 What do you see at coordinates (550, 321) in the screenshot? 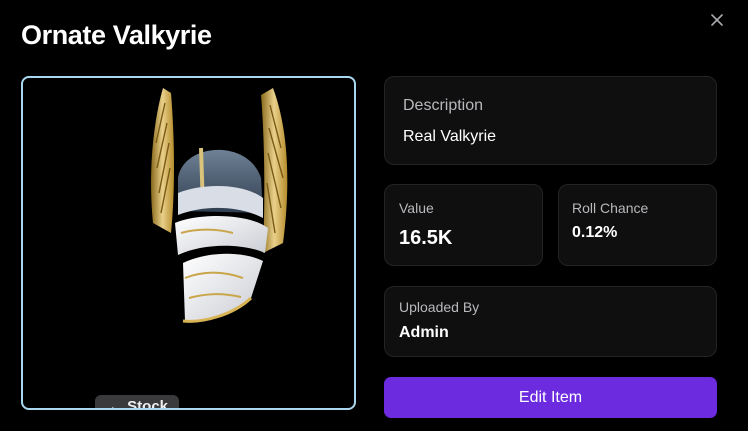
I see `uploaded-by-card: Uploaded By Admin` at bounding box center [550, 321].